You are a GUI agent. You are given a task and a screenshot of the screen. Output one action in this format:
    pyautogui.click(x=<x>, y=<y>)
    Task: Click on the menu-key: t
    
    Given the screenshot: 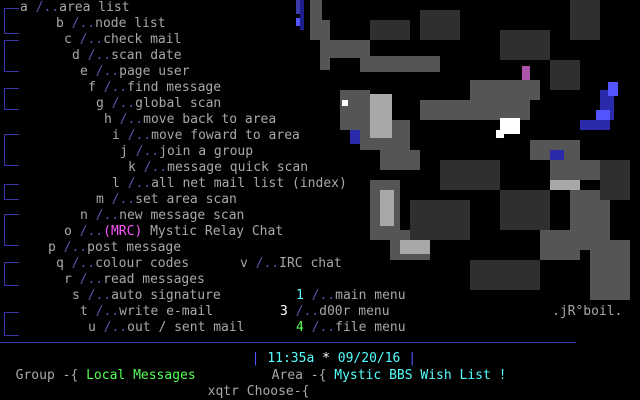 What is the action you would take?
    pyautogui.click(x=84, y=311)
    